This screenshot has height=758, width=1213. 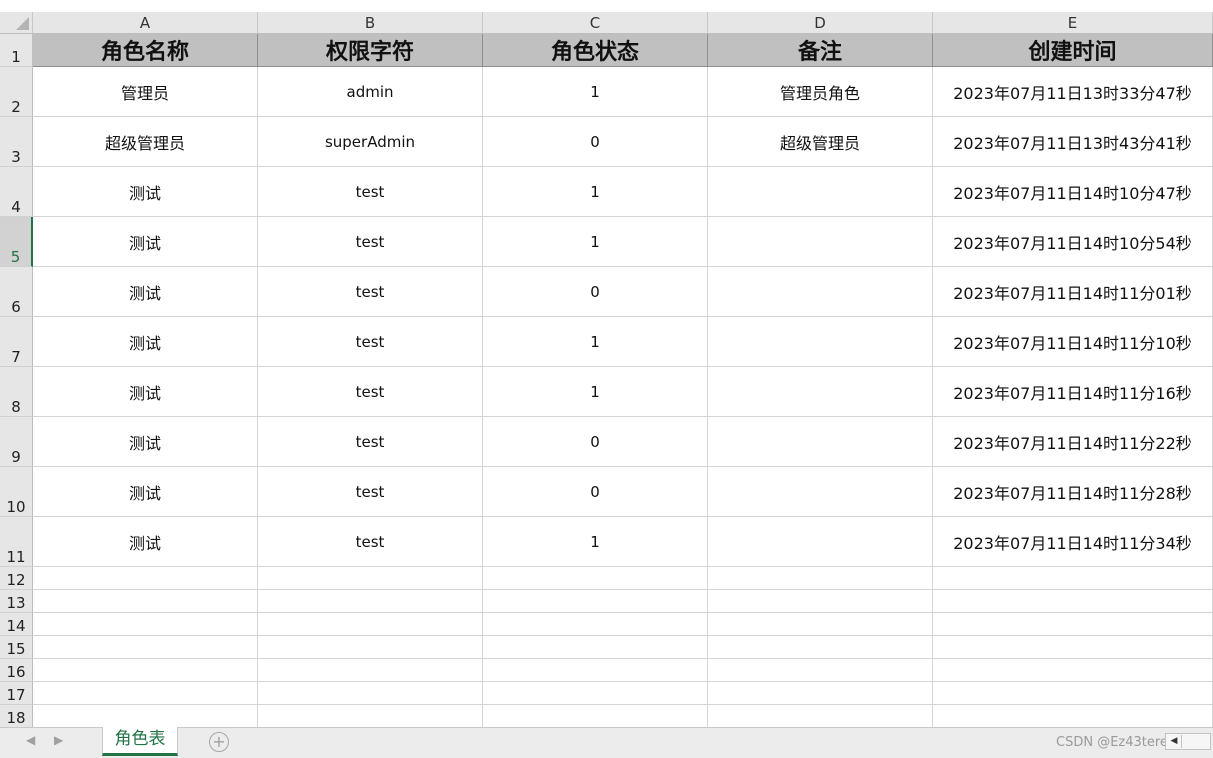 I want to click on table-cell: 2023年07月11日13时43分41秒, so click(x=1073, y=142).